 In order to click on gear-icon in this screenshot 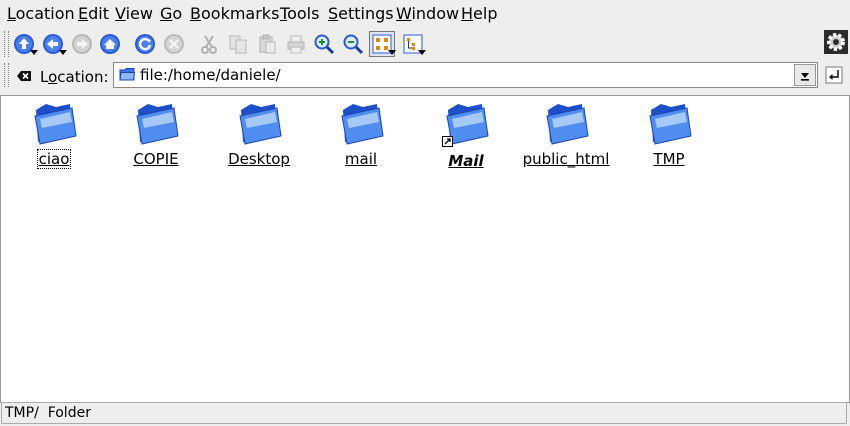, I will do `click(836, 42)`.